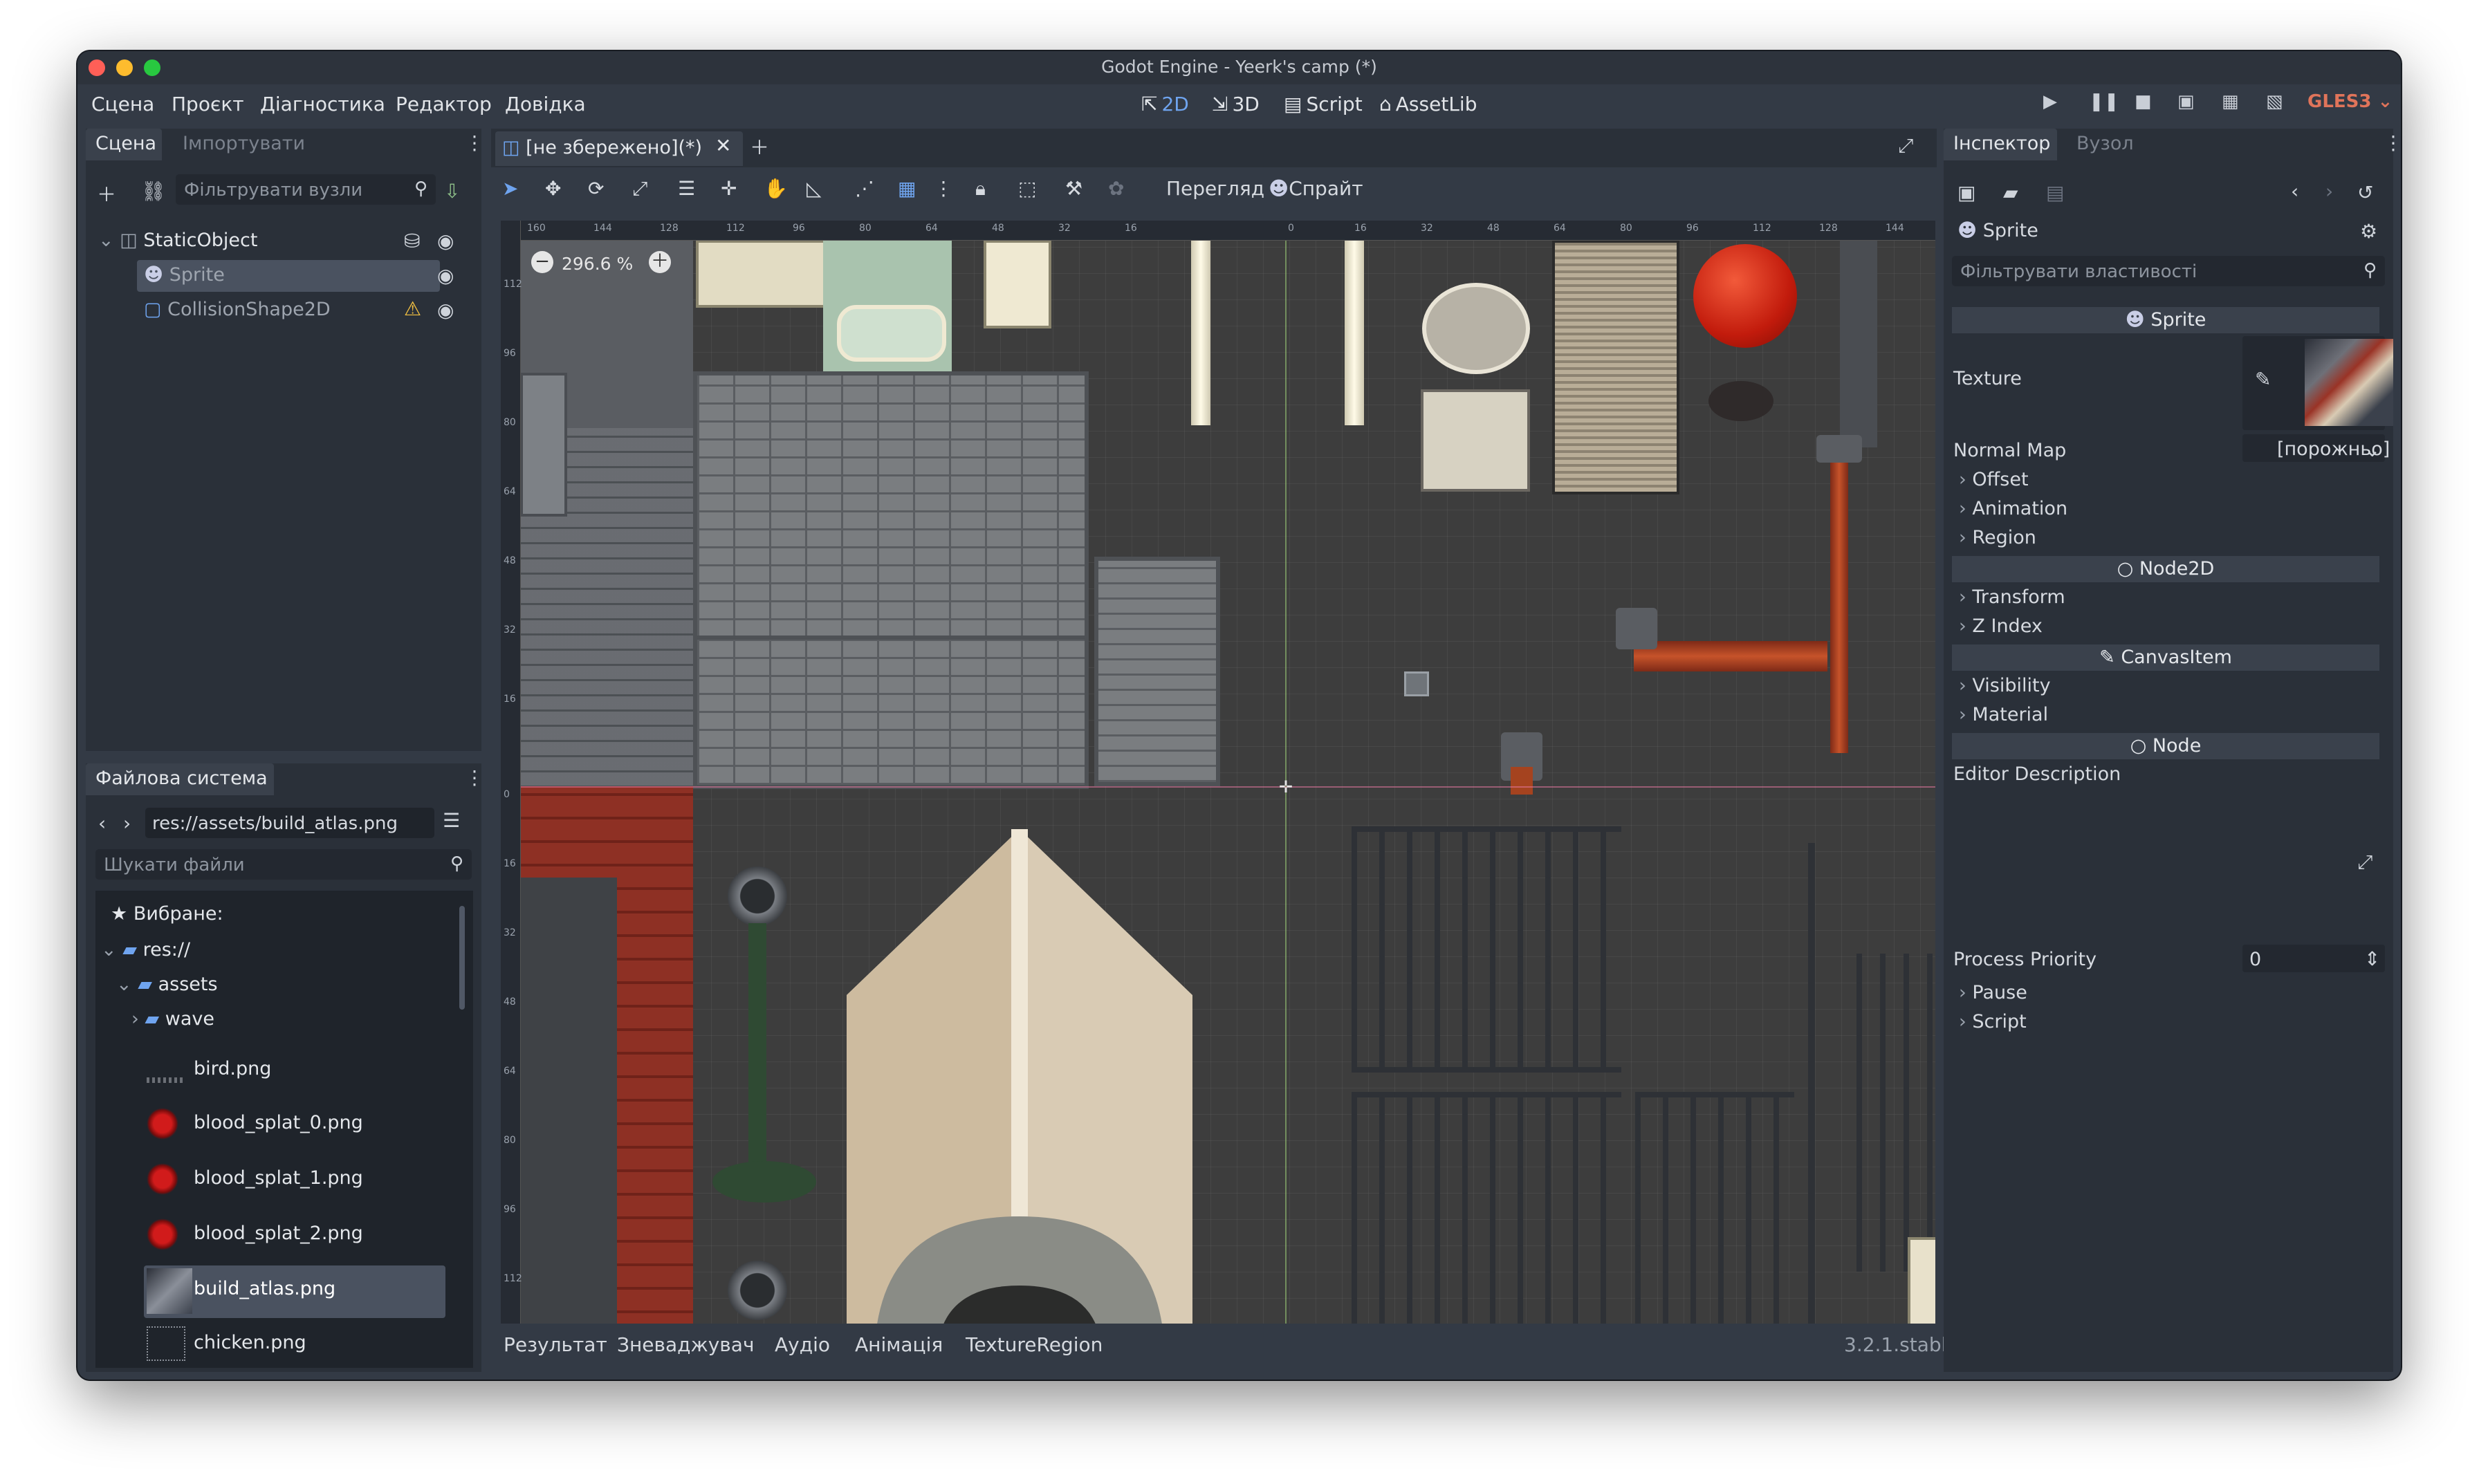  Describe the element at coordinates (542, 262) in the screenshot. I see `zoom-out-icon: −` at that location.